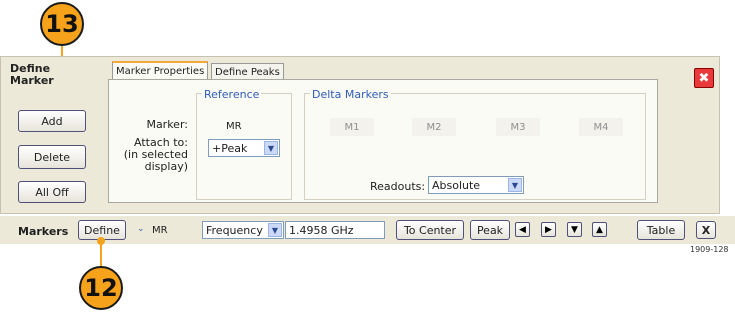  Describe the element at coordinates (101, 255) in the screenshot. I see `callout-12-leader` at that location.